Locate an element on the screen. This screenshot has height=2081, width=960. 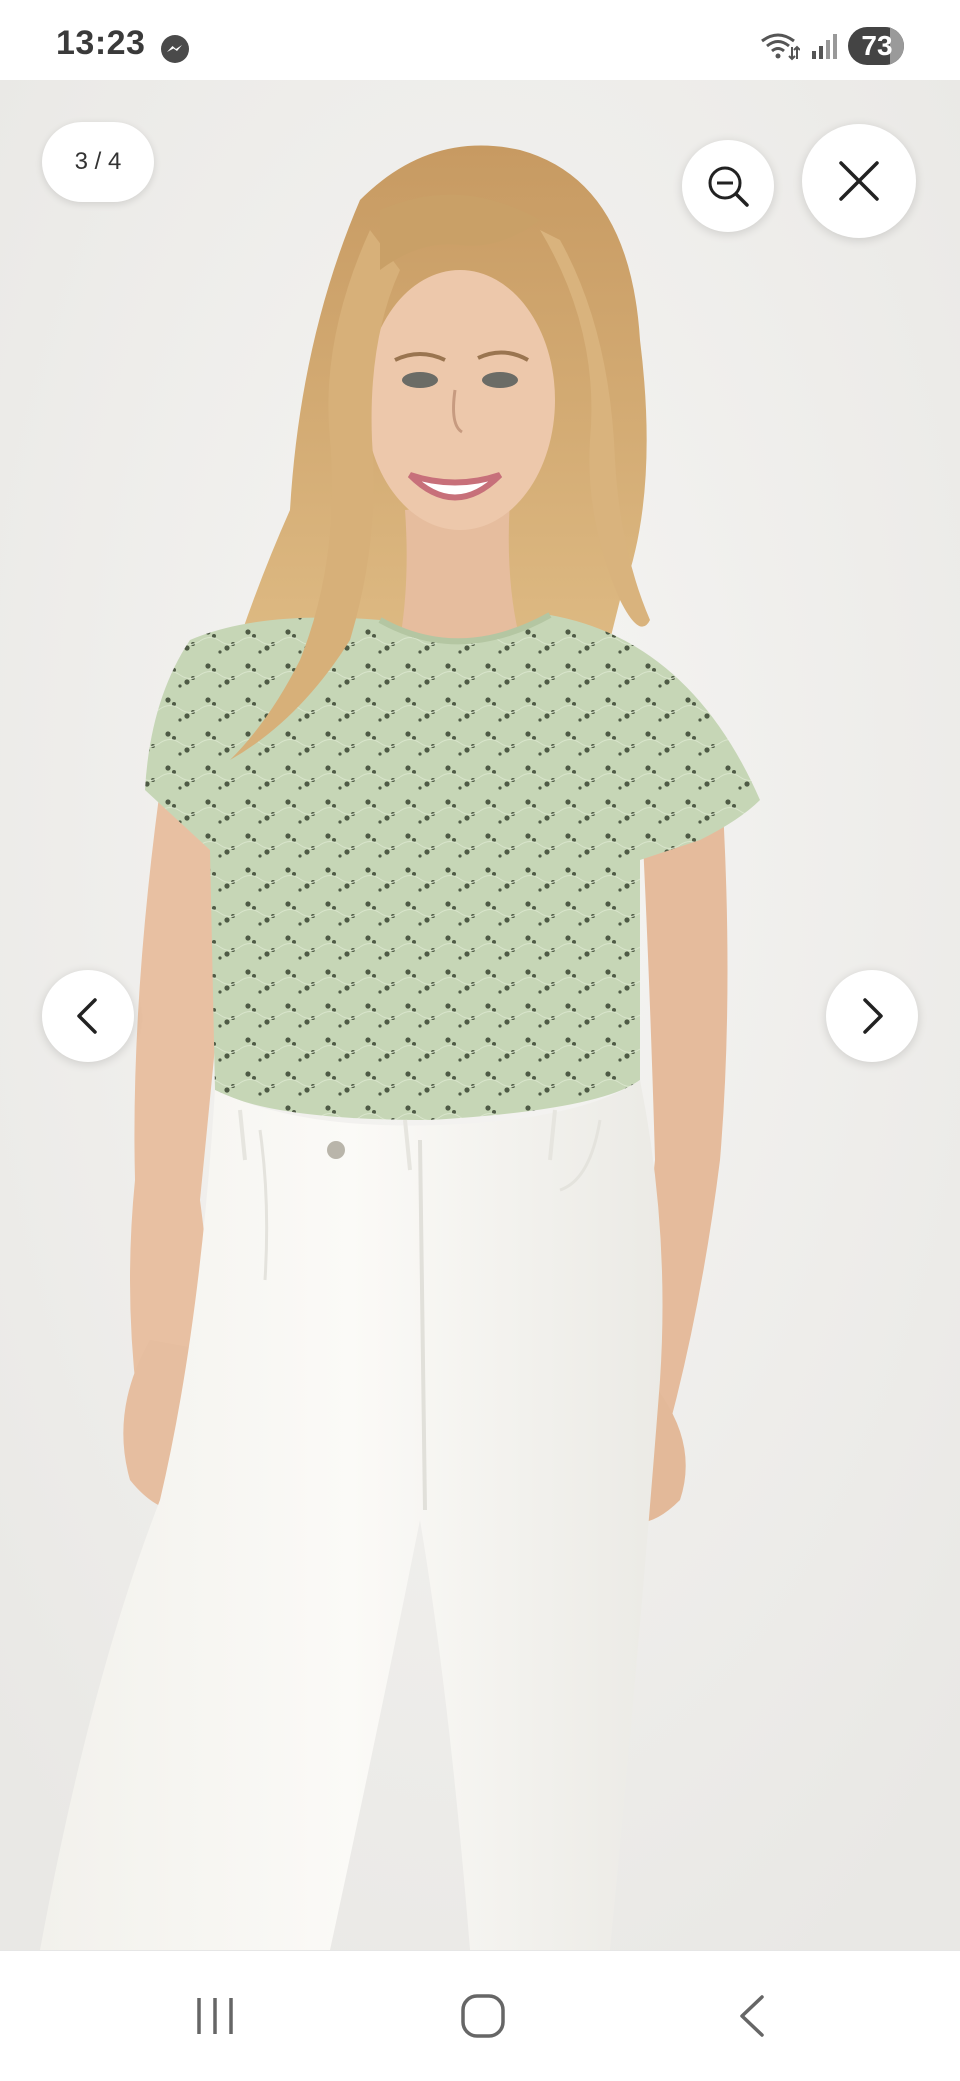
battery-level: 73 is located at coordinates (877, 45).